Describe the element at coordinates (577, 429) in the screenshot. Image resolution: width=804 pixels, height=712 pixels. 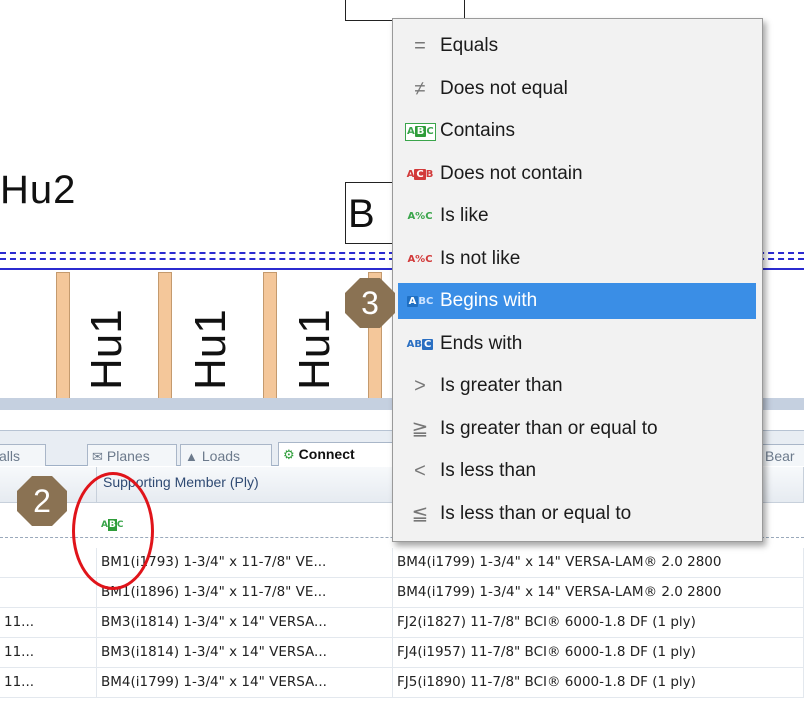
I see `menu-item-greater-equal: ≧ Is greater than or equal to` at that location.